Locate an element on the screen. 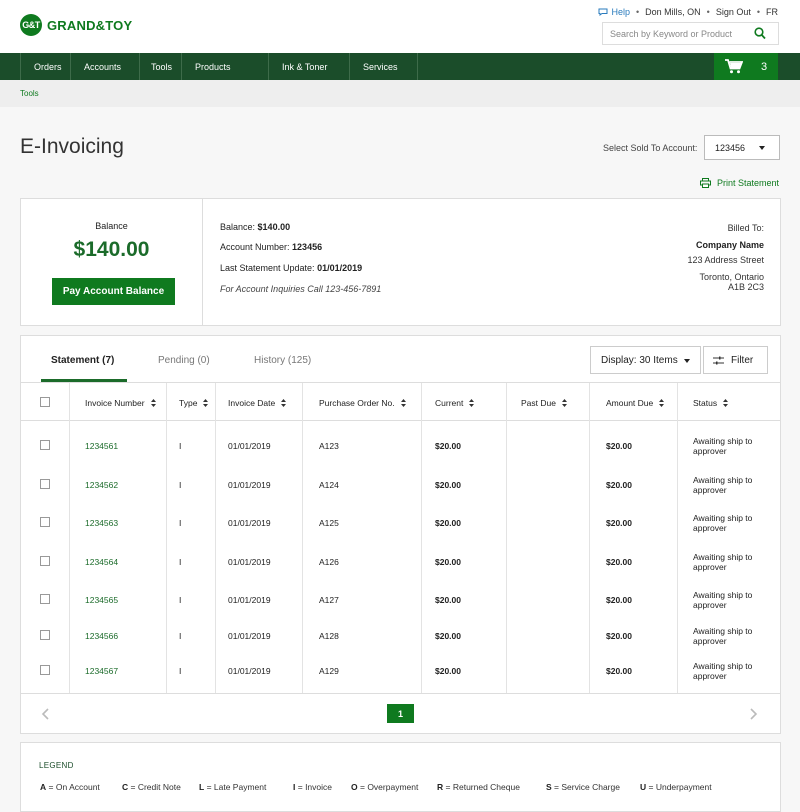 The image size is (800, 812). language-link: FR is located at coordinates (772, 12).